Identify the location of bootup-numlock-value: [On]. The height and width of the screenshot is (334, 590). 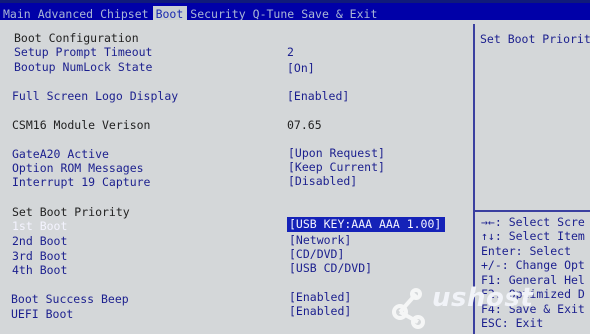
(301, 68).